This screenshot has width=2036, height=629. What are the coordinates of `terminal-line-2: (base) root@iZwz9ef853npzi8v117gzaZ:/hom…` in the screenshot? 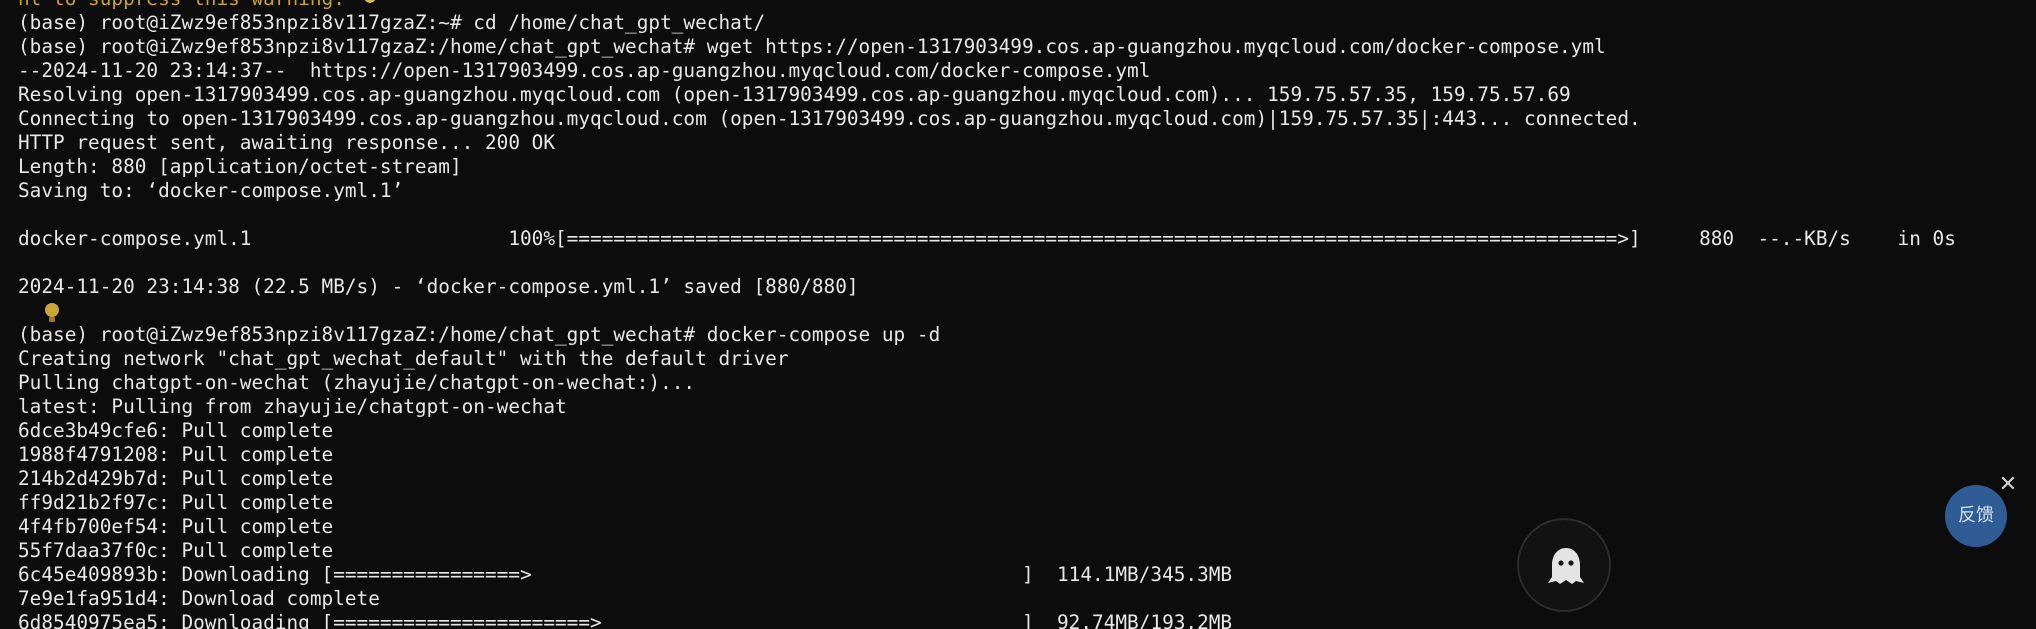 It's located at (812, 46).